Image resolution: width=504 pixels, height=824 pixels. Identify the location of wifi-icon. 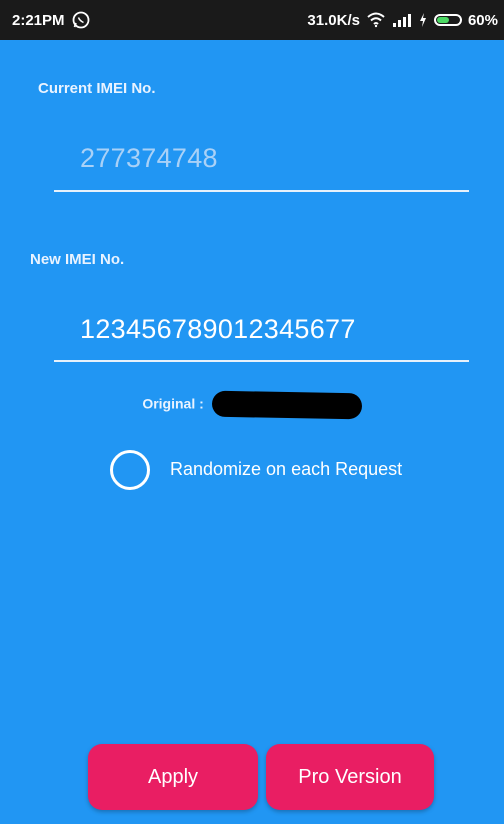
(376, 20).